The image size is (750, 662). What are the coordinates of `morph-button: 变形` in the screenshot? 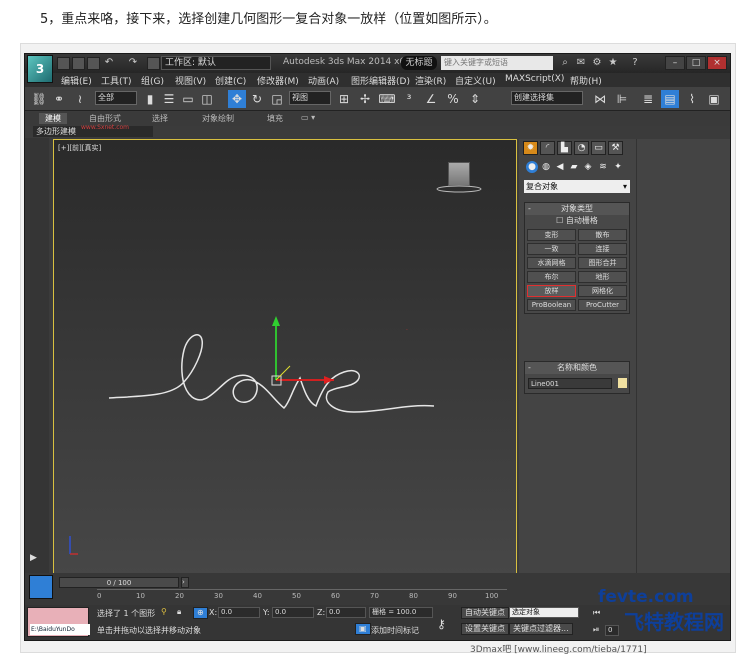 It's located at (551, 235).